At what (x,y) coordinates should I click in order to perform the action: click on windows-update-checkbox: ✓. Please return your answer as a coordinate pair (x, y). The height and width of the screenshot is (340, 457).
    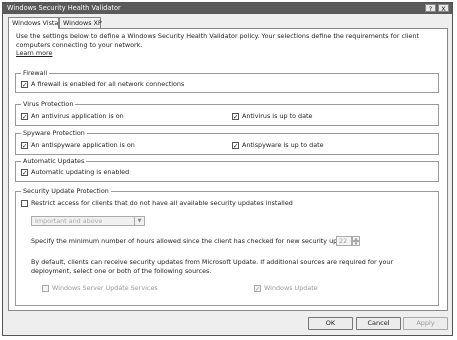
    Looking at the image, I should click on (257, 288).